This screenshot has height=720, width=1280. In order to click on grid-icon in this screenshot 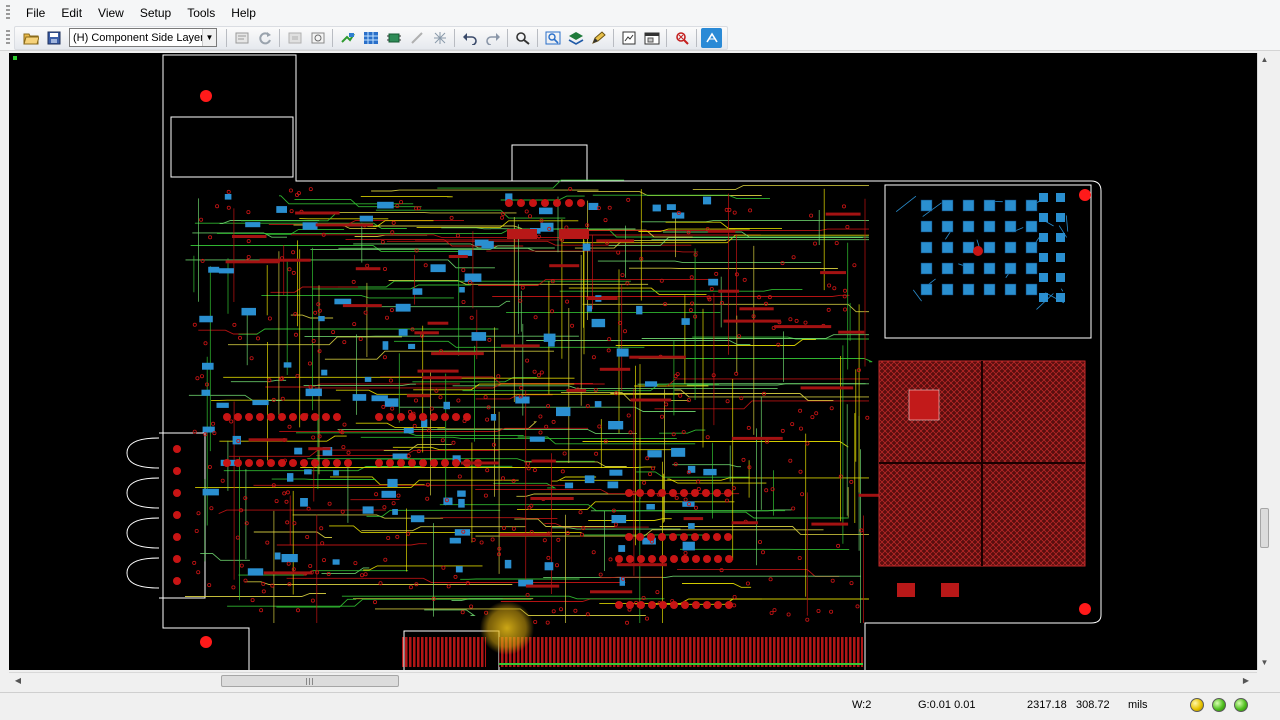, I will do `click(370, 38)`.